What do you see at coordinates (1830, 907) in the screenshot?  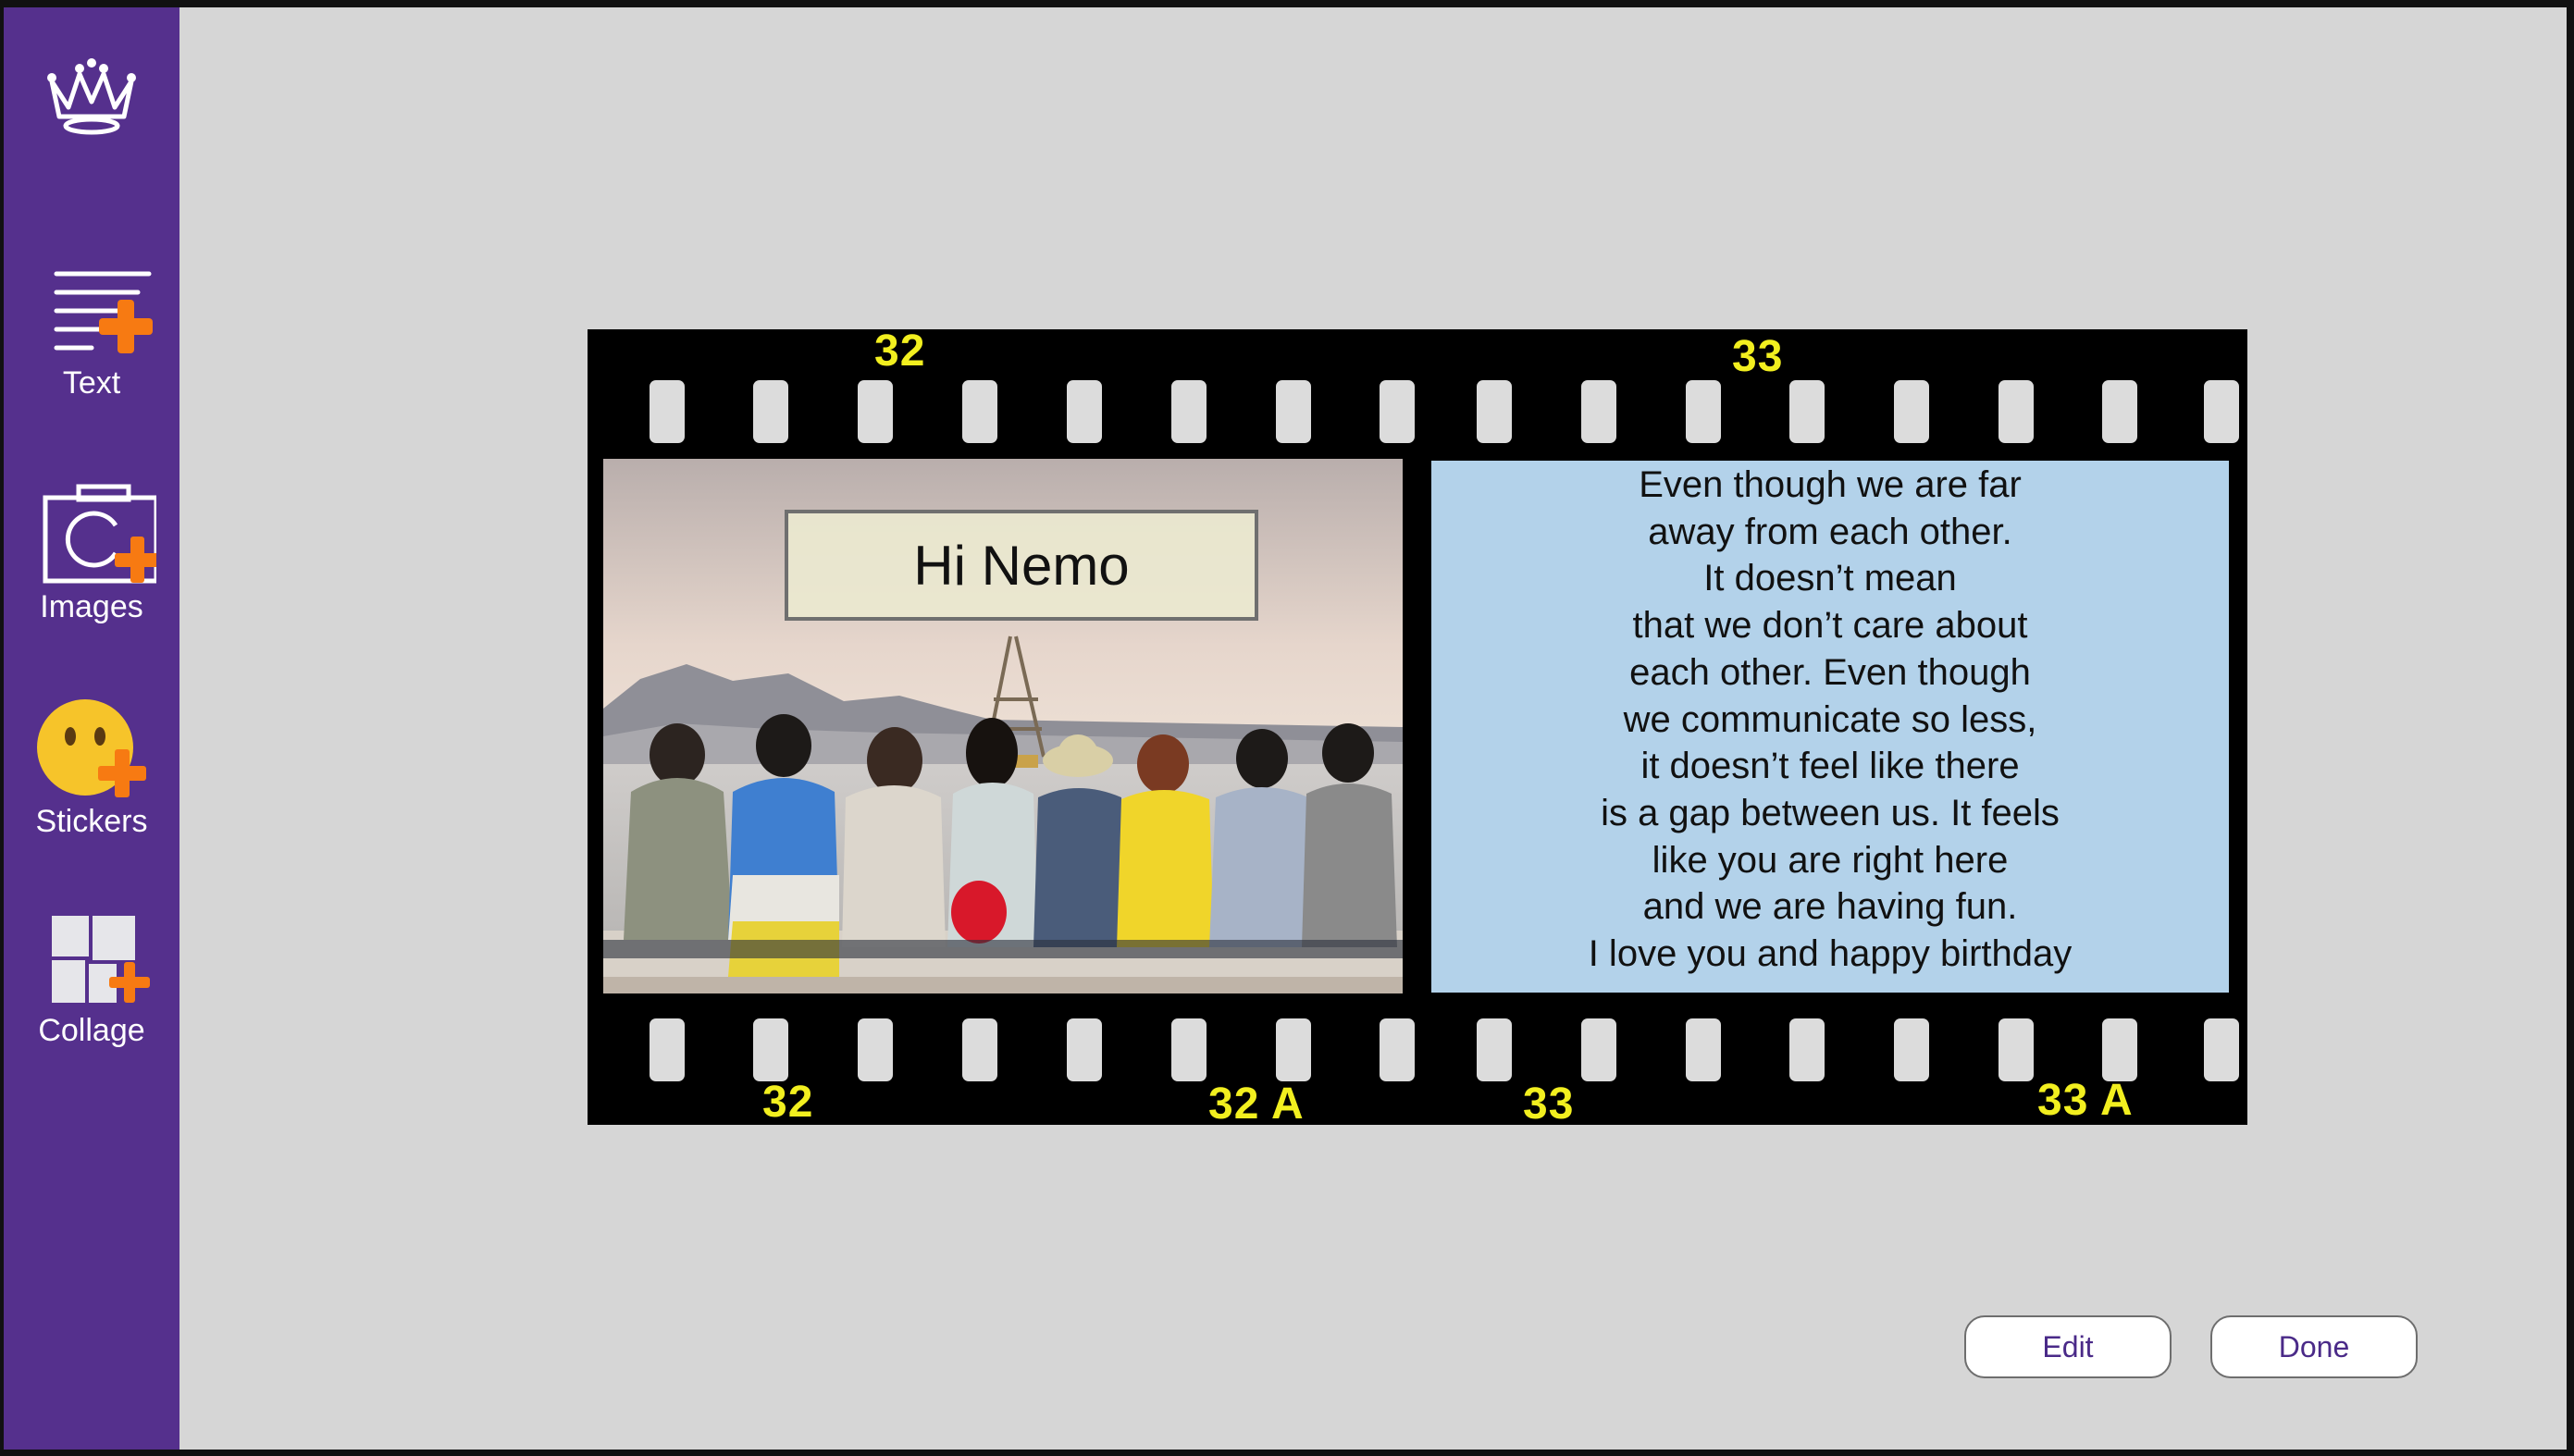 I see `message-line: and we are having fun.` at bounding box center [1830, 907].